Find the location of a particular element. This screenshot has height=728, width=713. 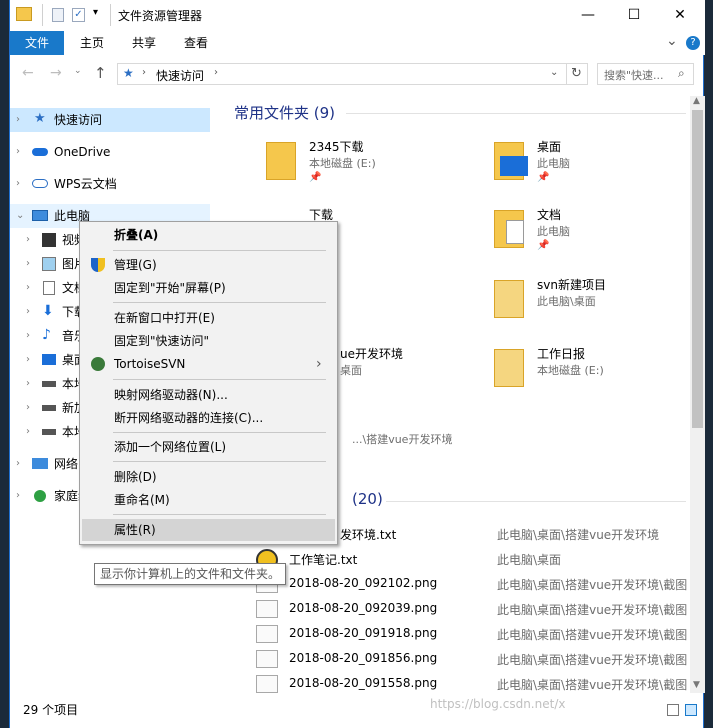

menu-item-label: 属性(R) is located at coordinates (135, 530).